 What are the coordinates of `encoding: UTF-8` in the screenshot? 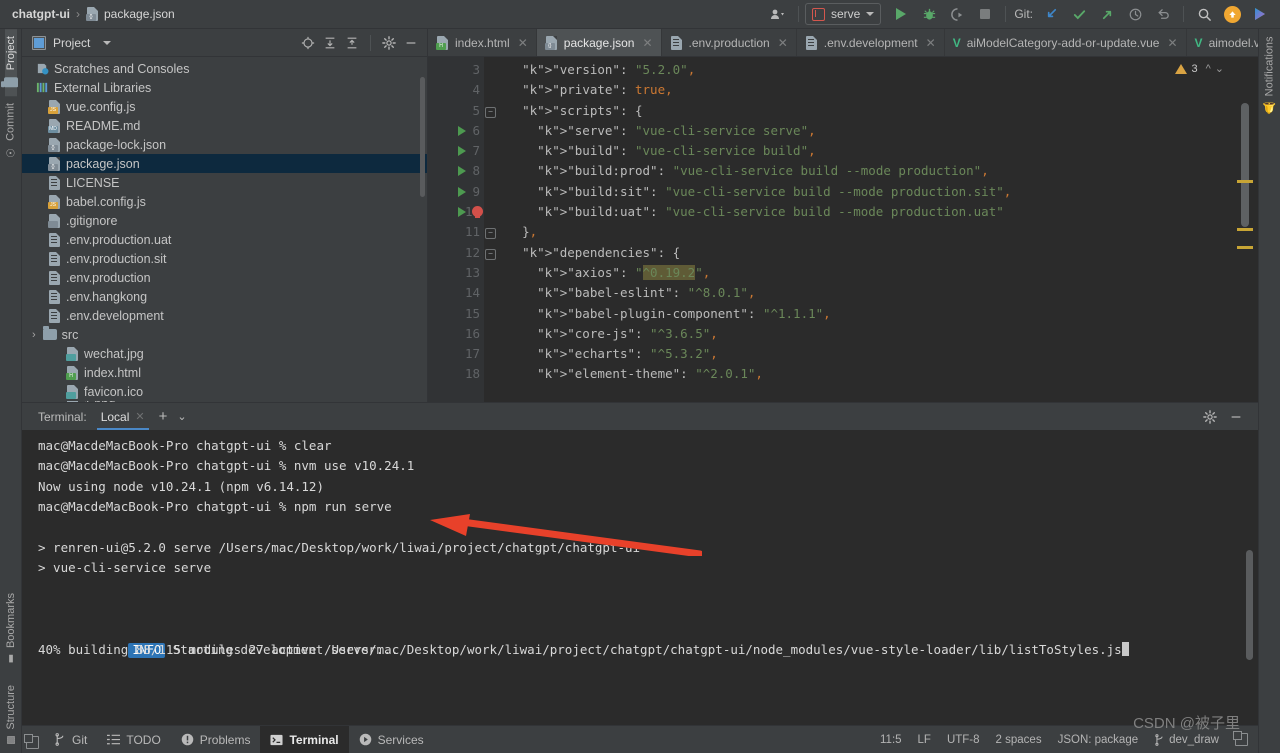 It's located at (963, 740).